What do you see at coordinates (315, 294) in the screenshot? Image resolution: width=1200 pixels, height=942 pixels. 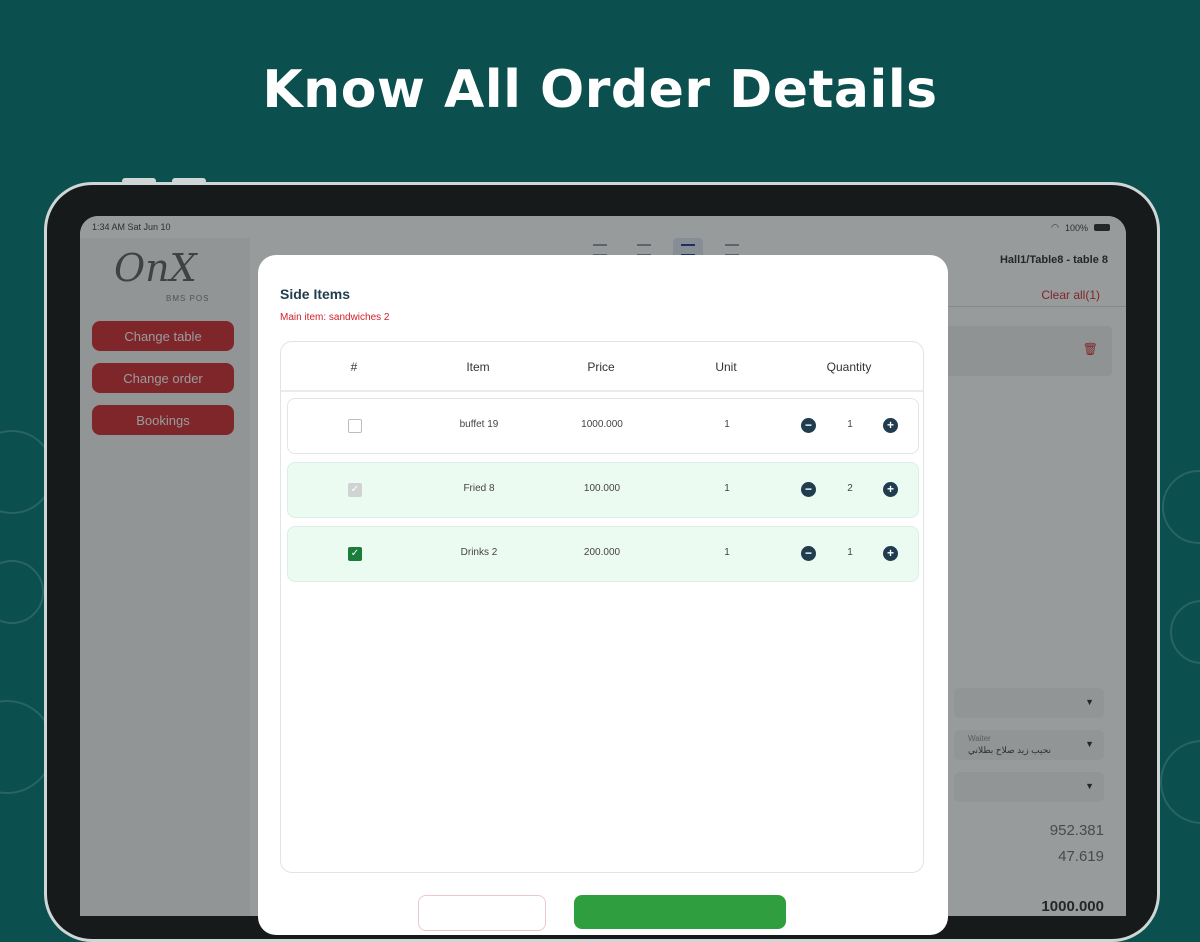 I see `modal-title: Side Items` at bounding box center [315, 294].